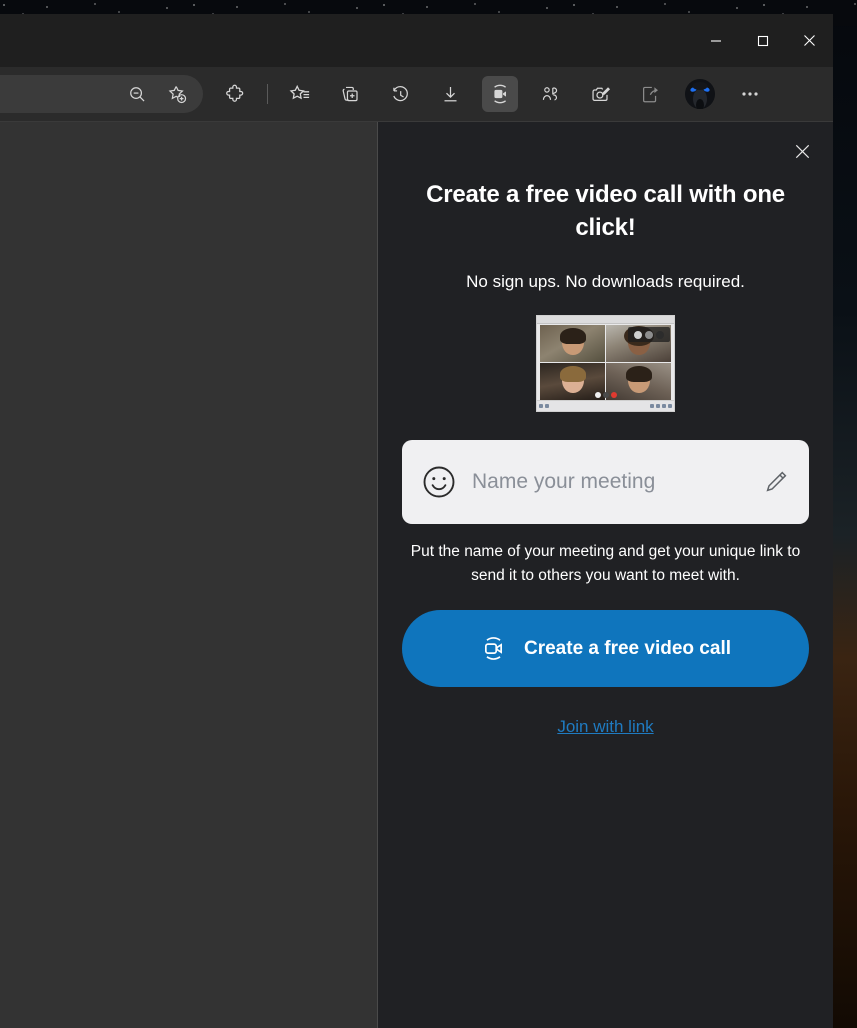  I want to click on share-icon, so click(650, 94).